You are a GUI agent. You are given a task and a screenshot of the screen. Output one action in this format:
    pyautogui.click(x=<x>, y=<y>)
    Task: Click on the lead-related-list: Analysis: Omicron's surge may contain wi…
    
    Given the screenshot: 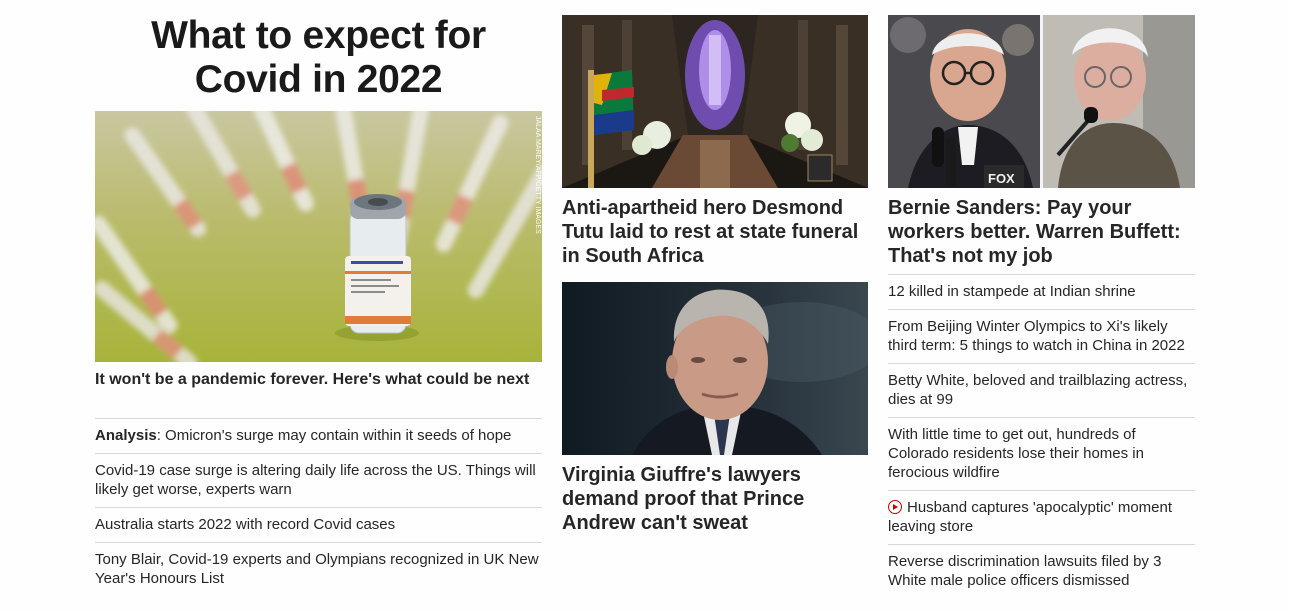 What is the action you would take?
    pyautogui.click(x=318, y=507)
    